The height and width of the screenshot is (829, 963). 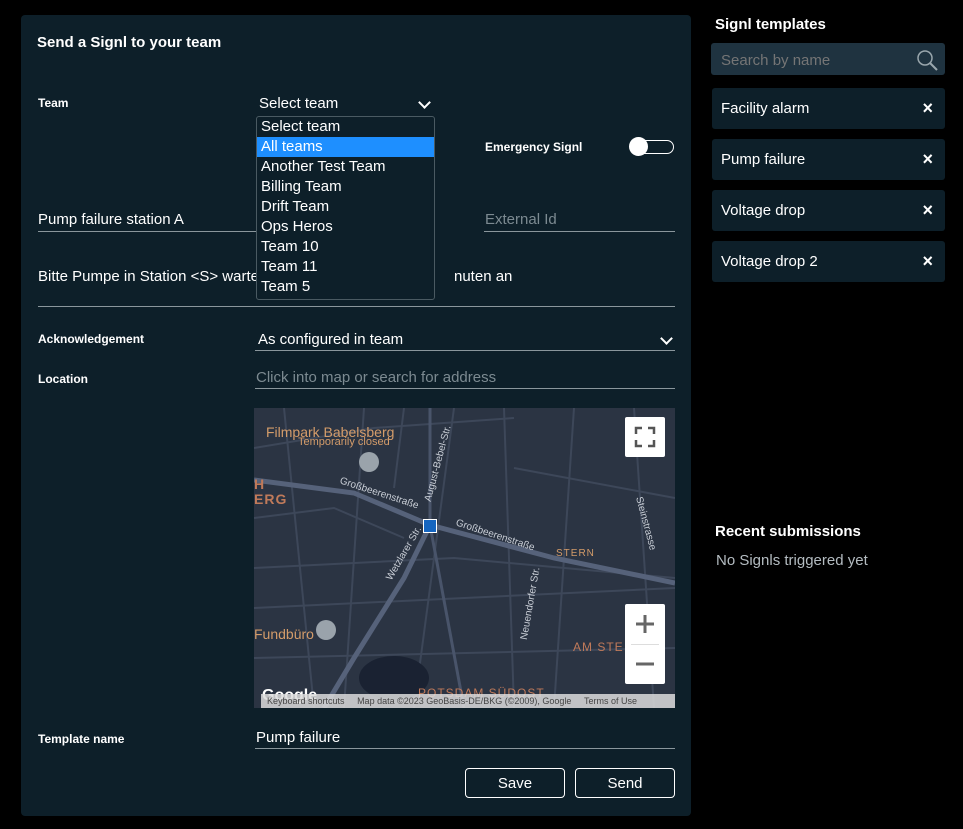 What do you see at coordinates (376, 377) in the screenshot?
I see `location-placeholder: Click into map or search for address` at bounding box center [376, 377].